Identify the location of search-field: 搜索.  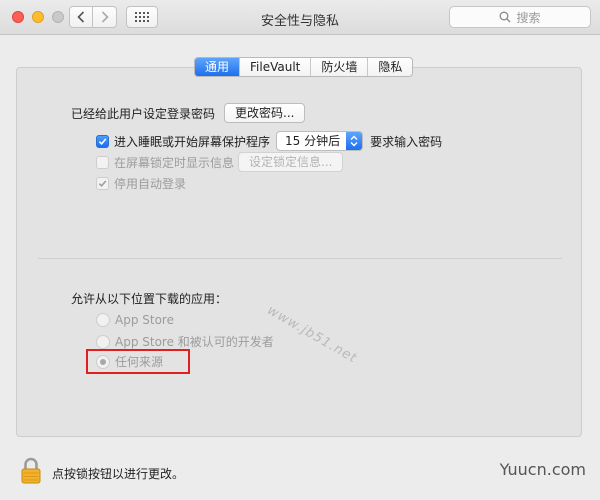
(520, 17).